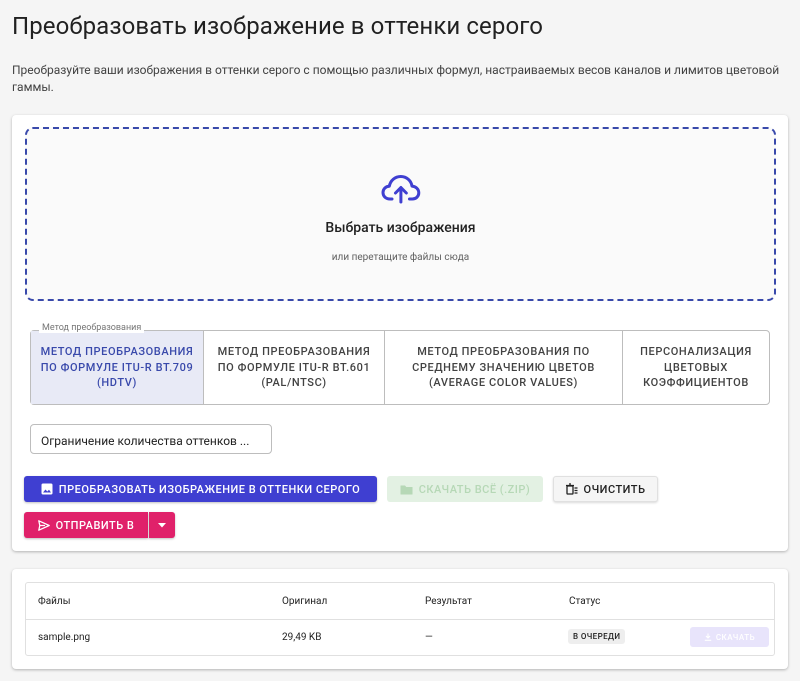 Image resolution: width=800 pixels, height=681 pixels. What do you see at coordinates (302, 637) in the screenshot?
I see `file-original-size: 29,49 KB` at bounding box center [302, 637].